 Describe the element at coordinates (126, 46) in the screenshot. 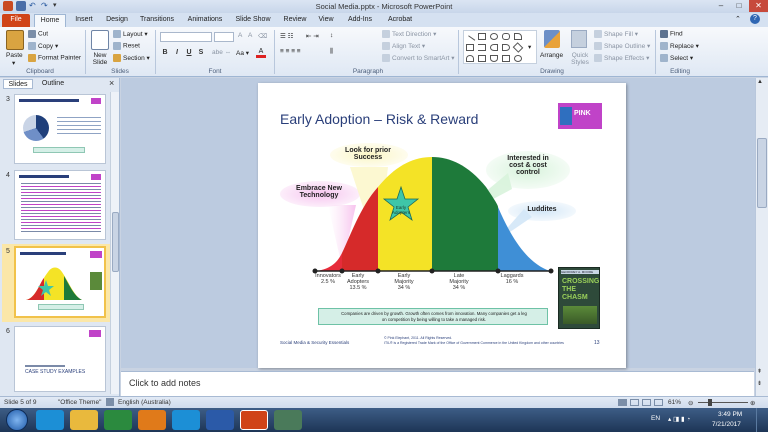

I see `reset-button: Reset` at that location.